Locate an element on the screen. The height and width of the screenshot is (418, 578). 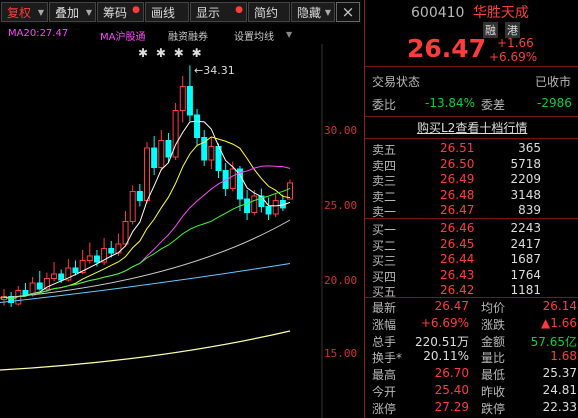
order-ratio-row: 委比 -13.84% 委差 -2986 is located at coordinates (471, 104).